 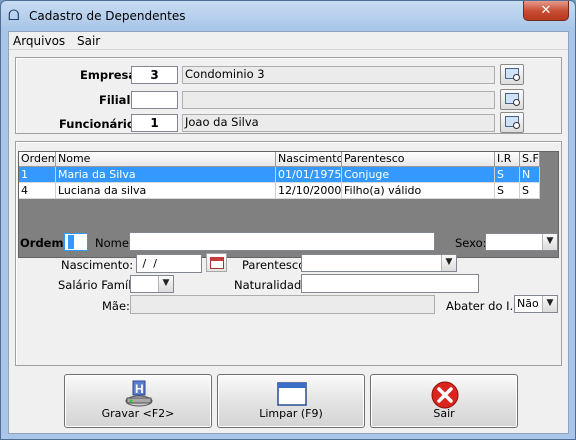 What do you see at coordinates (471, 243) in the screenshot?
I see `sexo-label: Sexo:` at bounding box center [471, 243].